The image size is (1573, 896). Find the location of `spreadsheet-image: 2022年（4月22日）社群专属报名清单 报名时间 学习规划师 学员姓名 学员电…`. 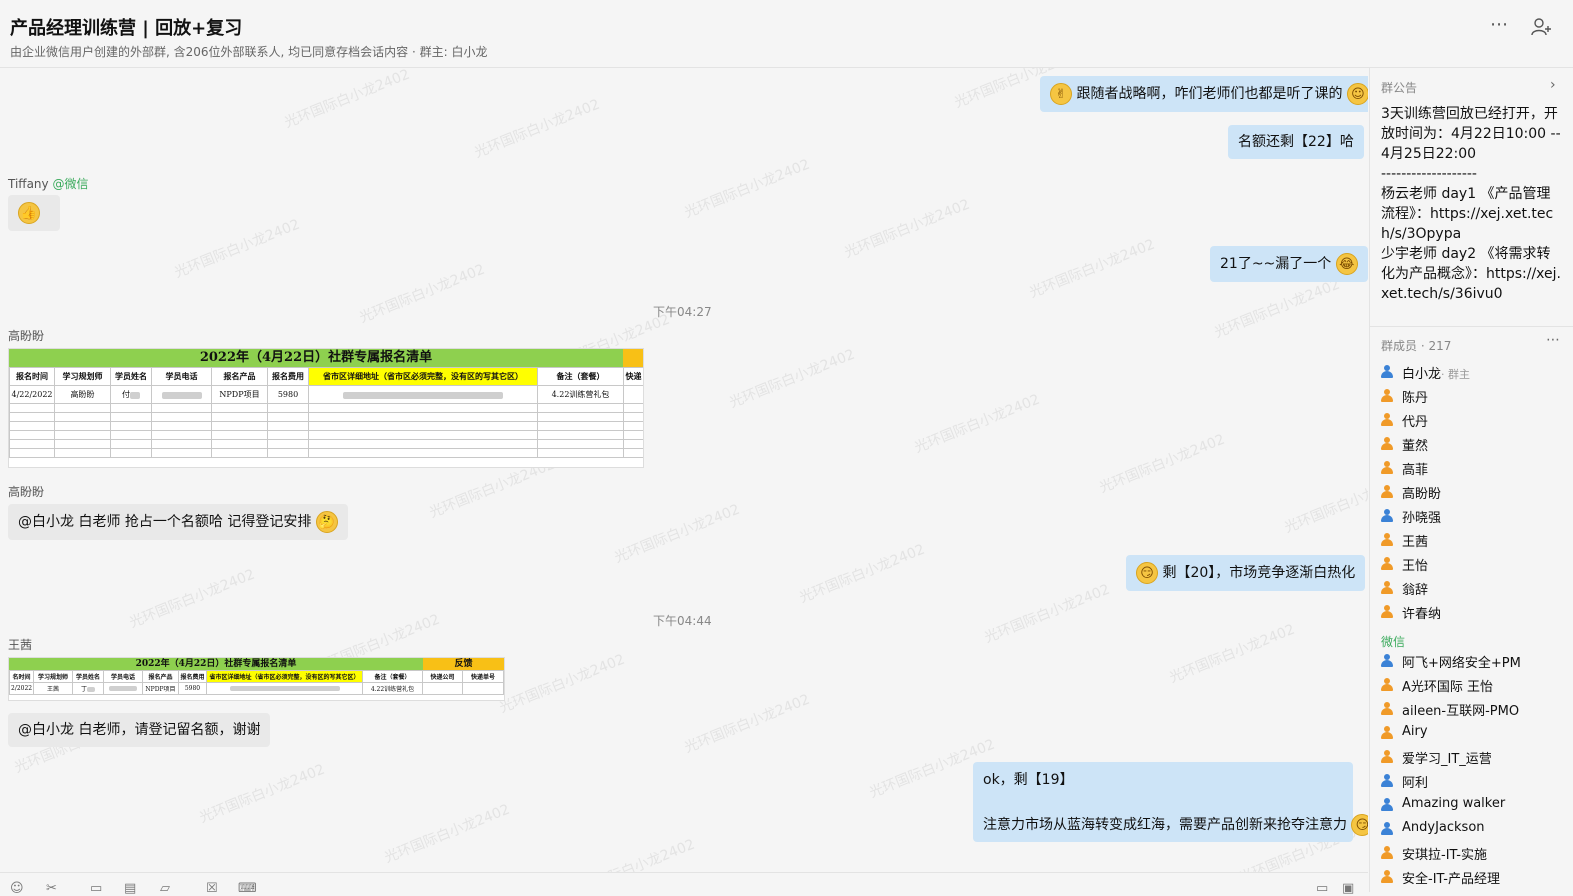

spreadsheet-image: 2022年（4月22日）社群专属报名清单 报名时间 学习规划师 学员姓名 学员电… is located at coordinates (326, 408).